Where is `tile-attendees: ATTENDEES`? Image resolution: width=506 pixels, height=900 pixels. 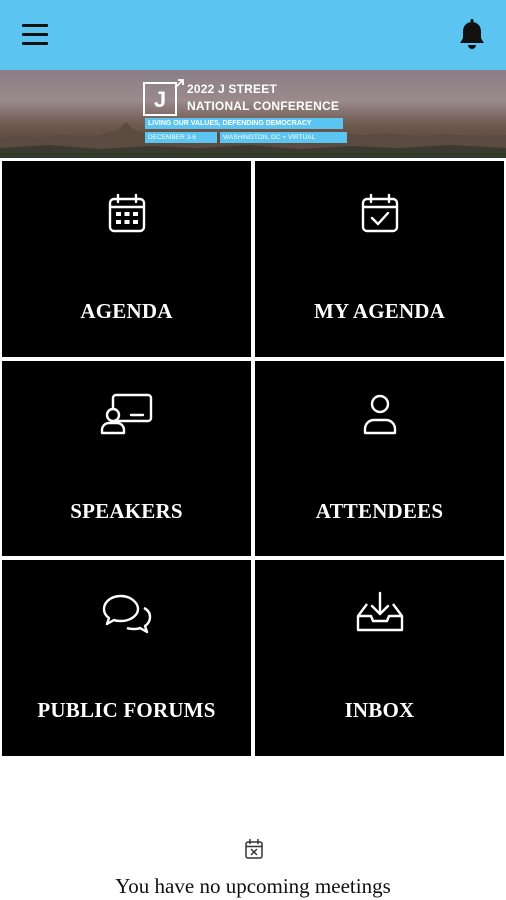 tile-attendees: ATTENDEES is located at coordinates (379, 458).